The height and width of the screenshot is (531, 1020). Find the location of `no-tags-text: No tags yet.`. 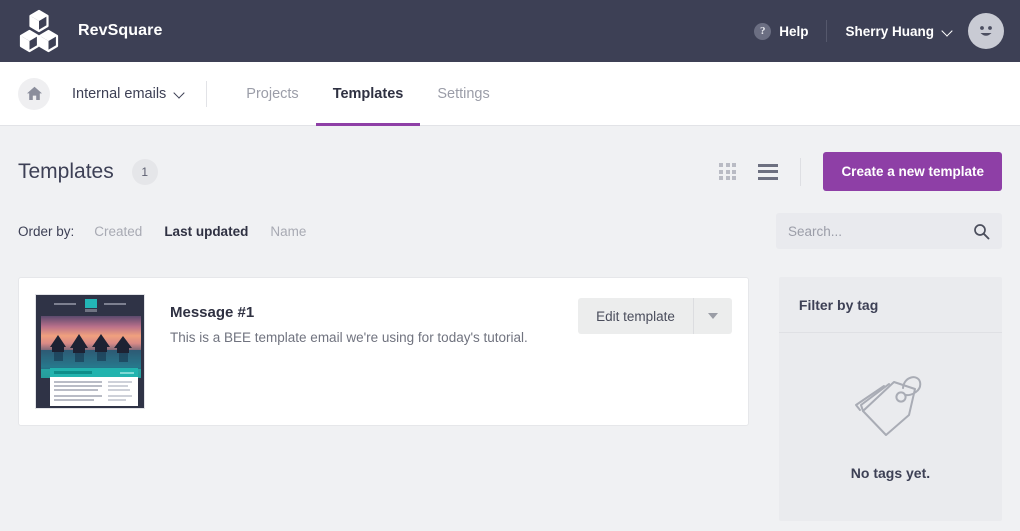

no-tags-text: No tags yet. is located at coordinates (890, 473).